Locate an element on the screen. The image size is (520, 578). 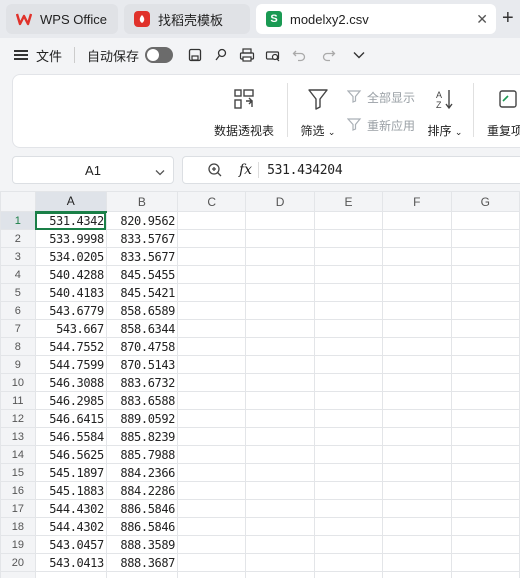
cell: 886.5846 is located at coordinates (142, 508).